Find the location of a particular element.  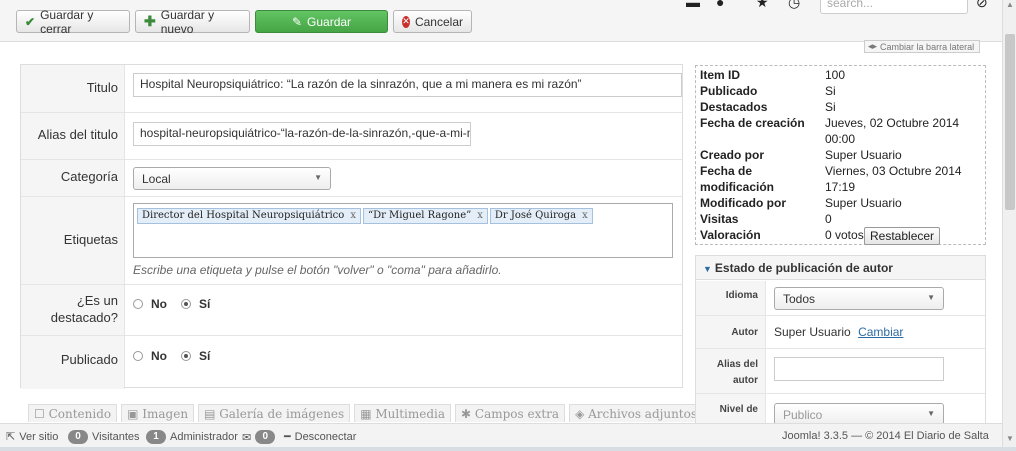

tab-label: Contenido is located at coordinates (80, 414).